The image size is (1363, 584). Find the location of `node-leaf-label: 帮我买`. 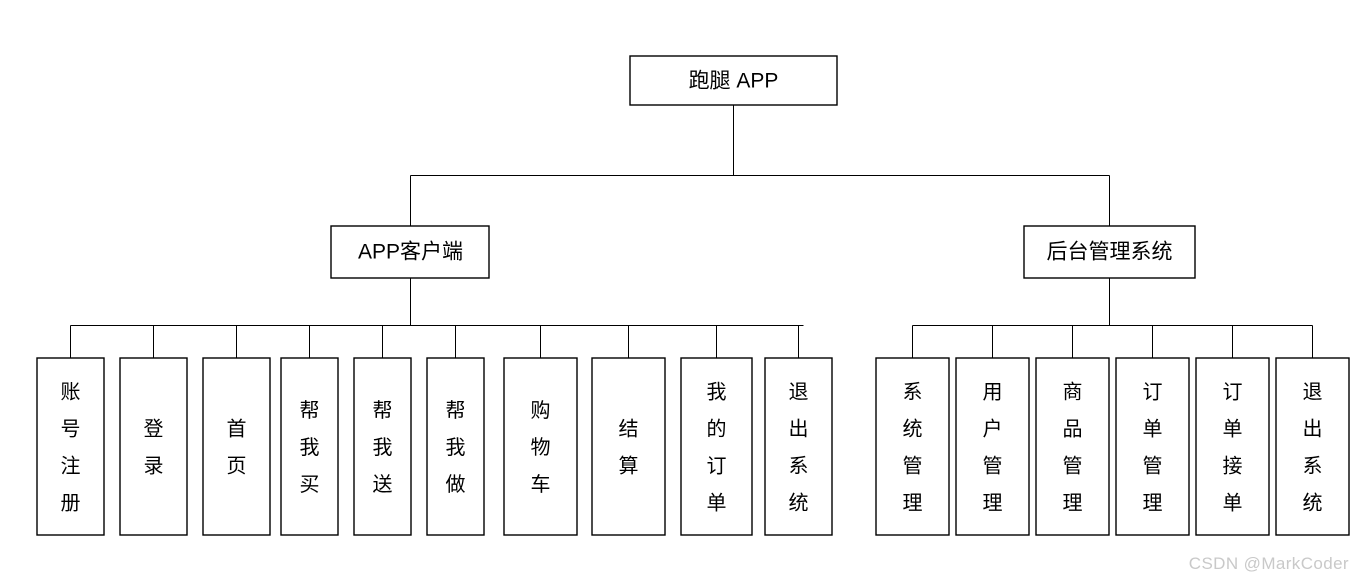

node-leaf-label: 帮我买 is located at coordinates (310, 447).